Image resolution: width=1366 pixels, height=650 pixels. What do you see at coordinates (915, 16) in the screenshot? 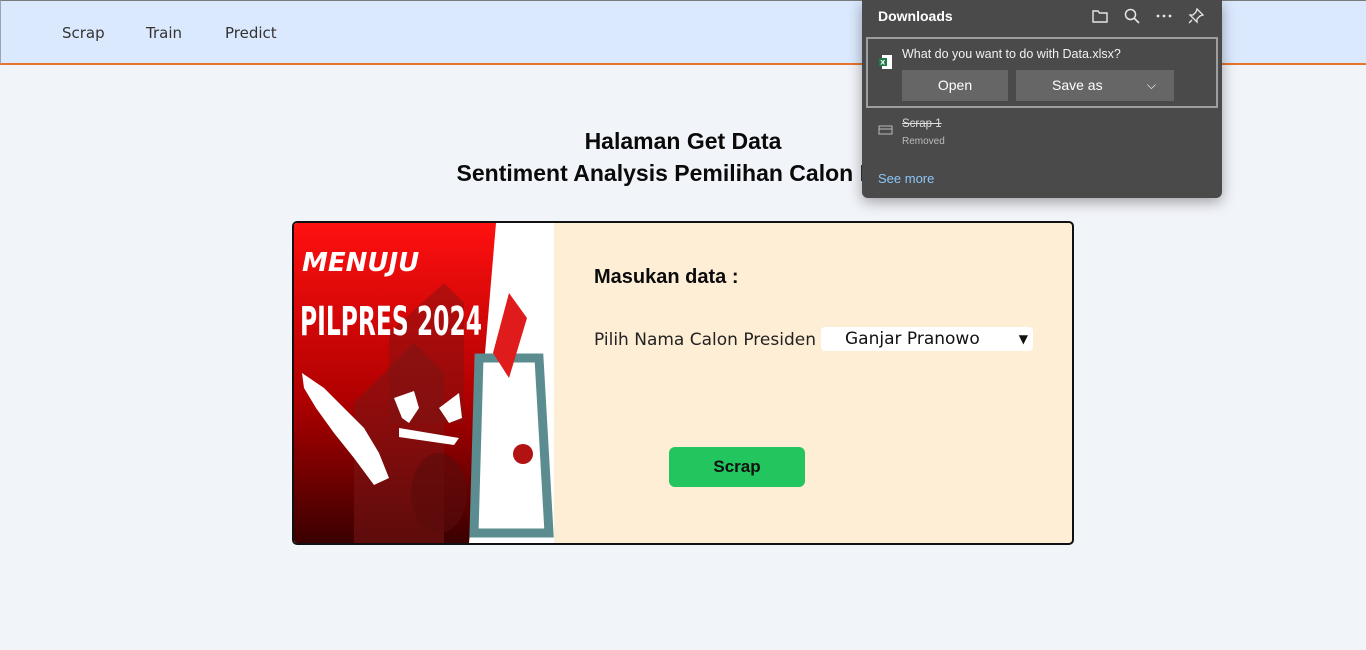
I see `downloads-title: Downloads` at bounding box center [915, 16].